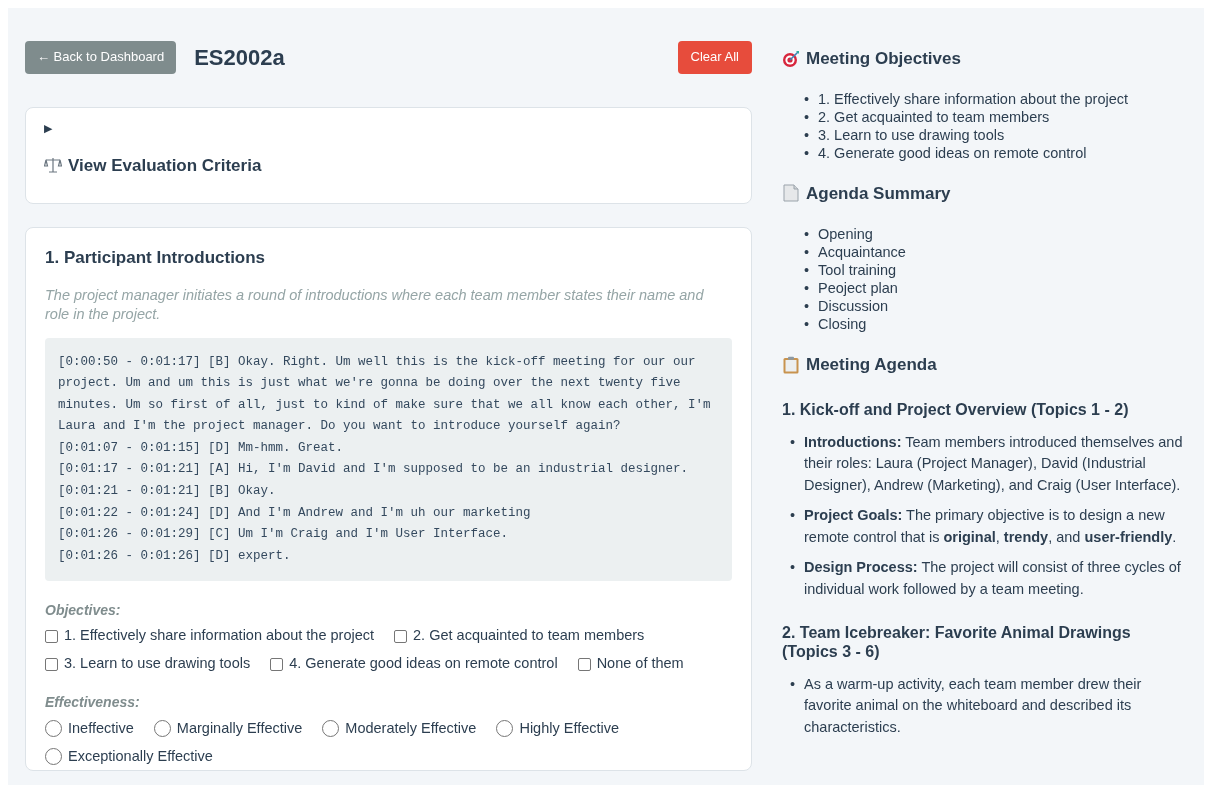 The height and width of the screenshot is (785, 1212). Describe the element at coordinates (973, 98) in the screenshot. I see `objective-item: 1. Effectively share information about the project` at that location.